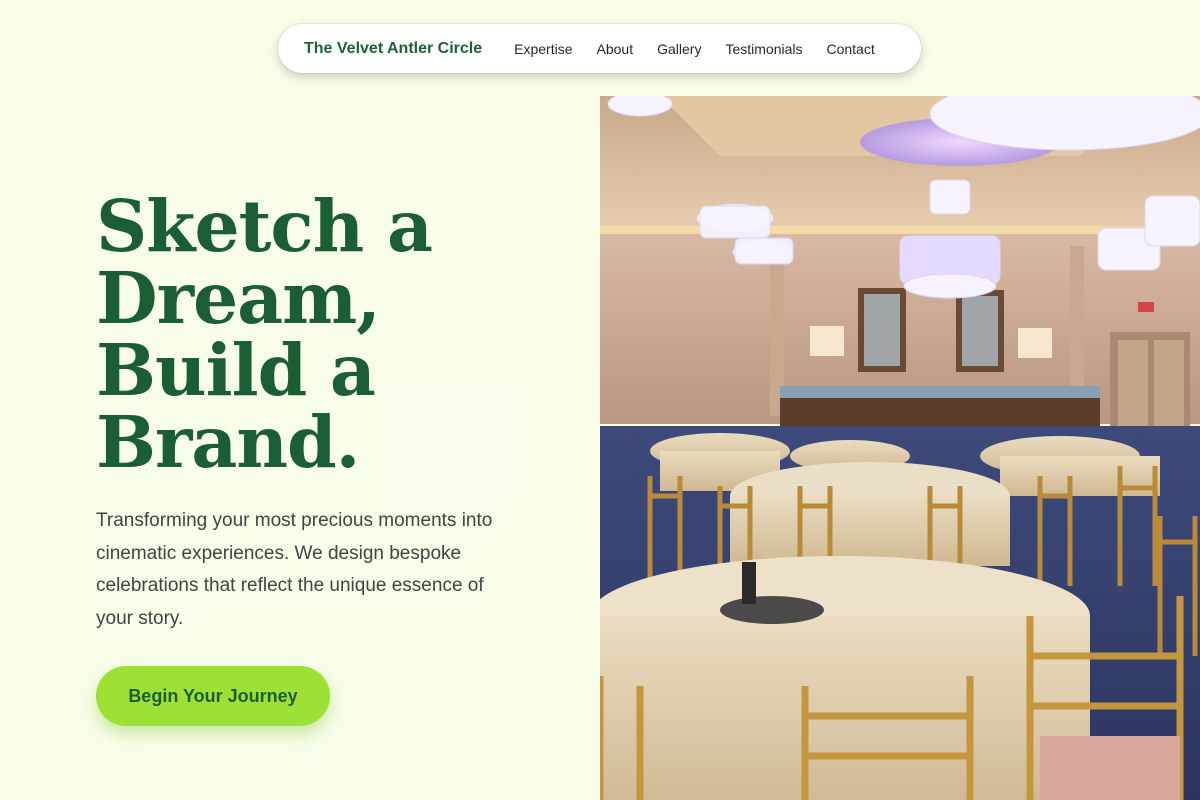  I want to click on hero-headline: Sketch a Dream, Build a Brand., so click(326, 334).